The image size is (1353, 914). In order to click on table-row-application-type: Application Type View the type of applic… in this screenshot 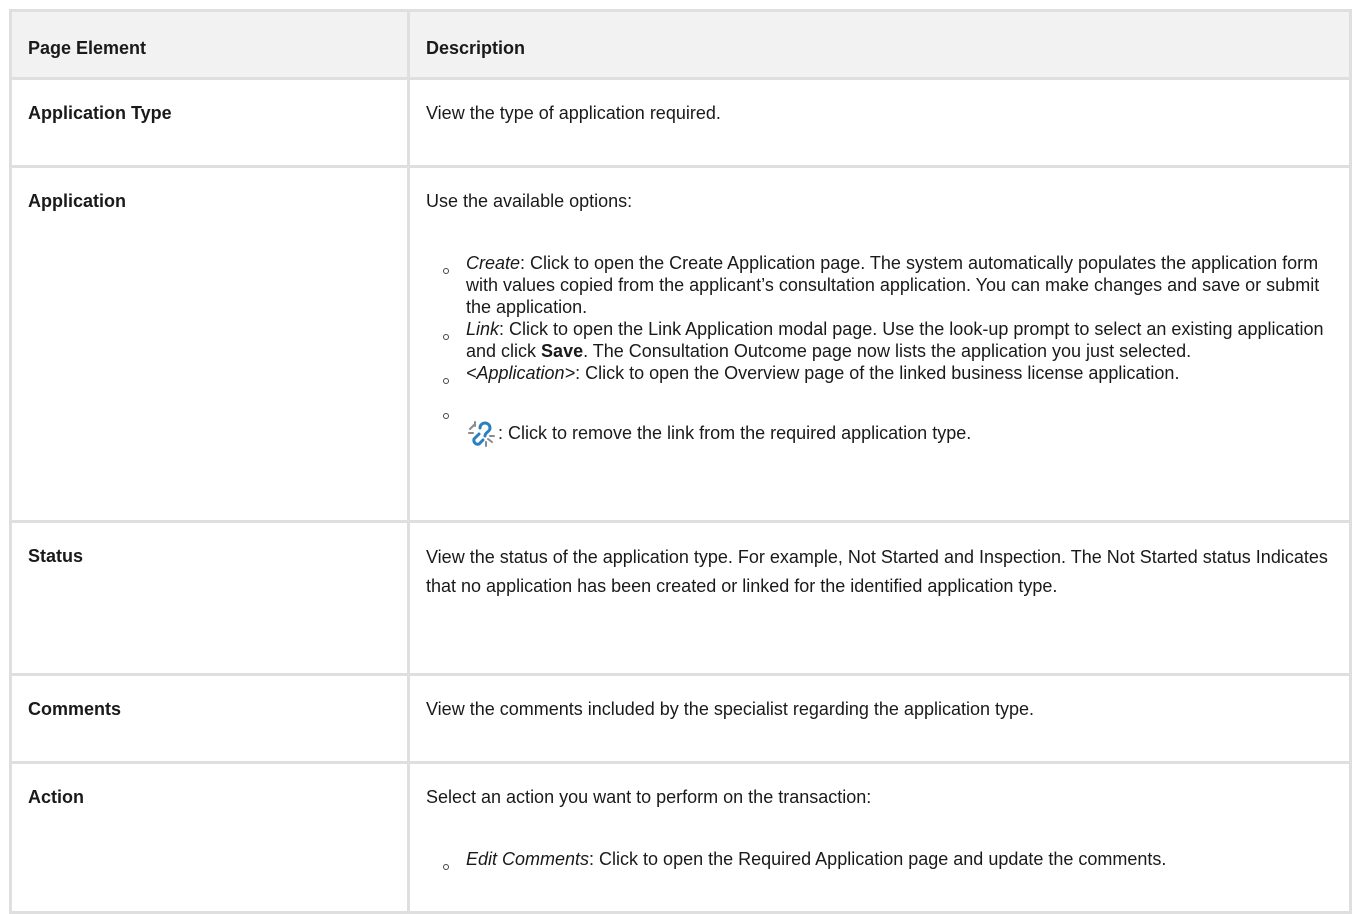, I will do `click(680, 122)`.